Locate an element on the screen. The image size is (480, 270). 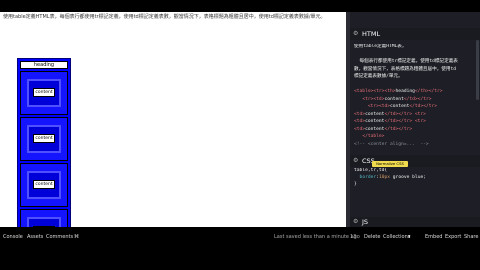
top-bar is located at coordinates (240, 6).